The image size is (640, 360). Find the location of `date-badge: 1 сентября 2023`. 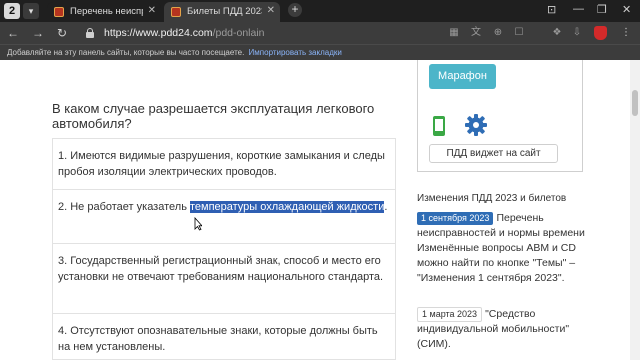

date-badge: 1 сентября 2023 is located at coordinates (455, 218).